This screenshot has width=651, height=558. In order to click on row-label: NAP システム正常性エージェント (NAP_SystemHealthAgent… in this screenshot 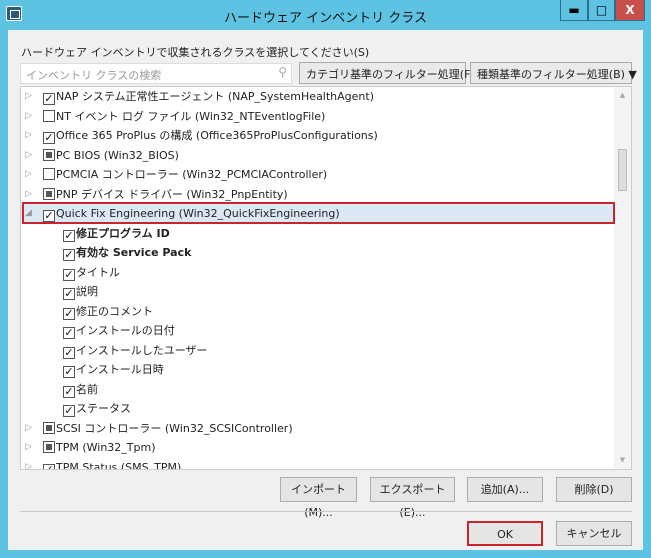, I will do `click(215, 96)`.